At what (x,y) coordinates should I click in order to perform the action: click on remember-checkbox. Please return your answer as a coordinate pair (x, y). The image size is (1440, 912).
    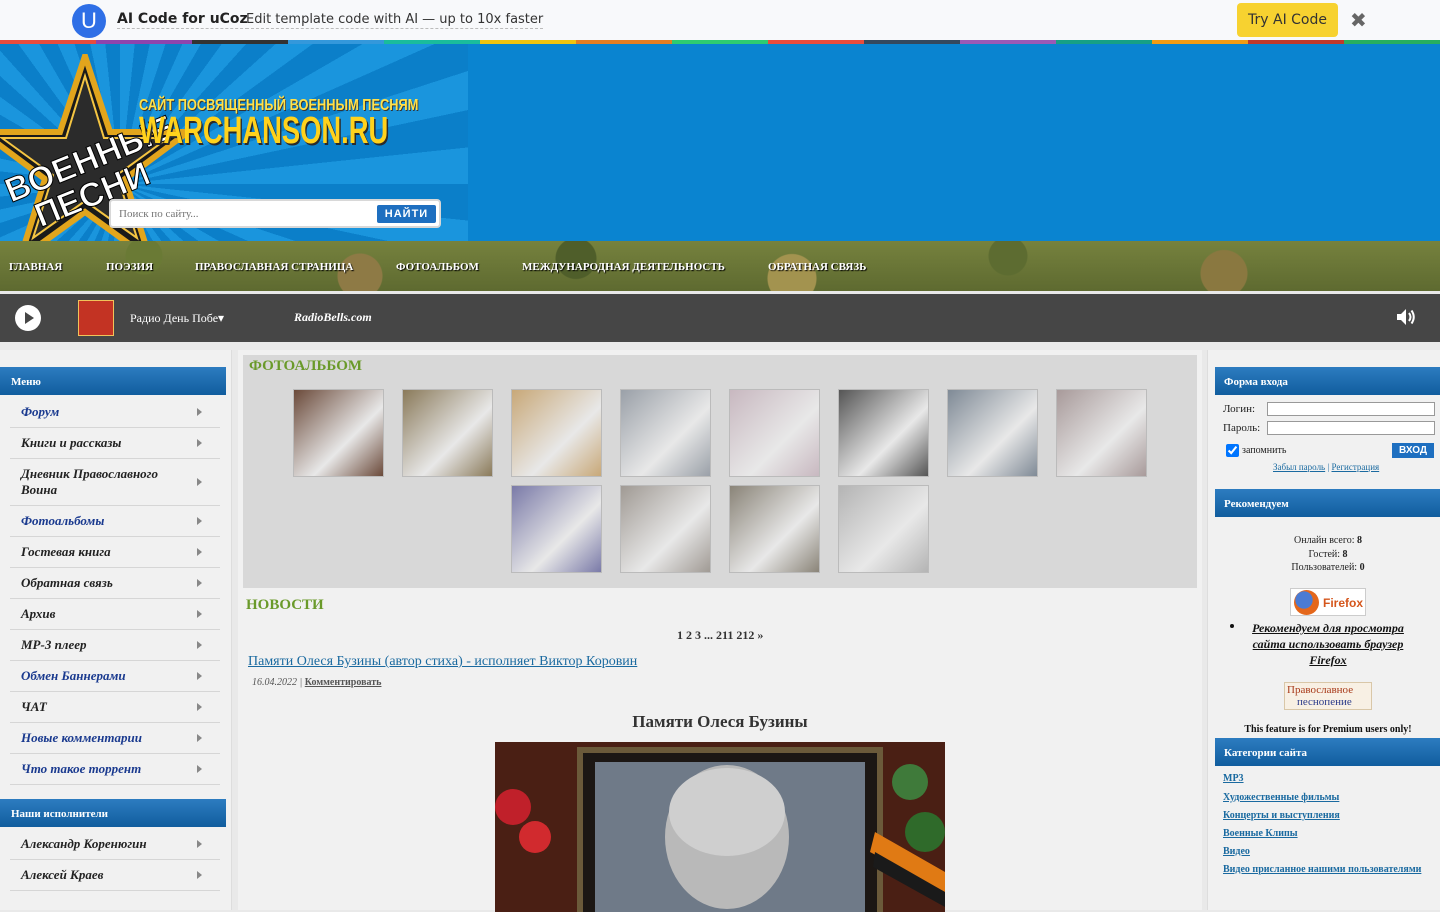
    Looking at the image, I should click on (1232, 450).